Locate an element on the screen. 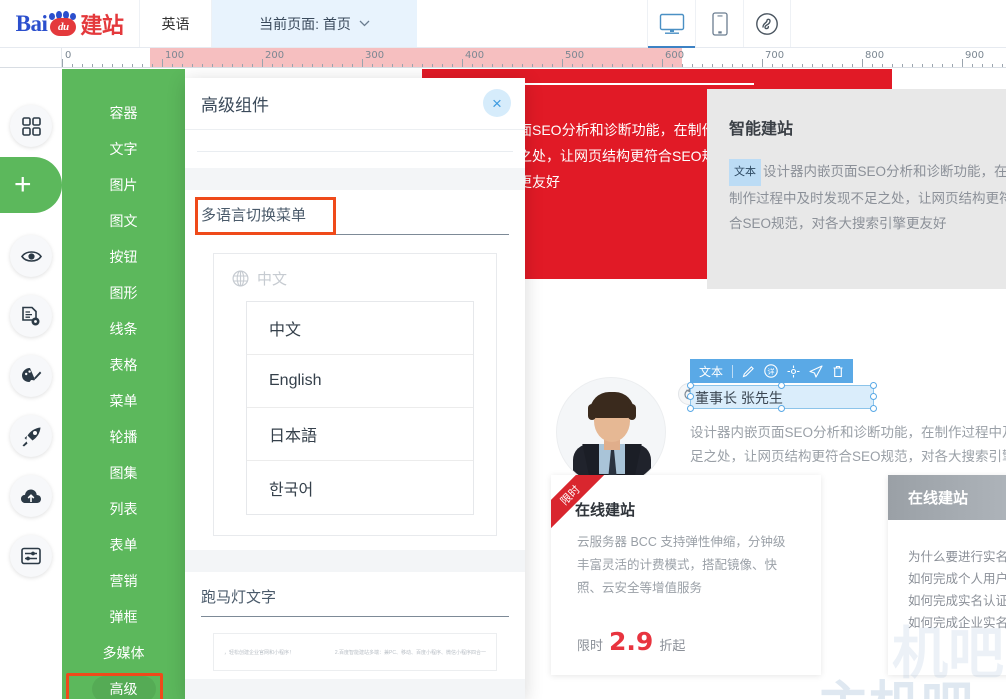 The height and width of the screenshot is (699, 1006). component-category-0: 容器 is located at coordinates (123, 113).